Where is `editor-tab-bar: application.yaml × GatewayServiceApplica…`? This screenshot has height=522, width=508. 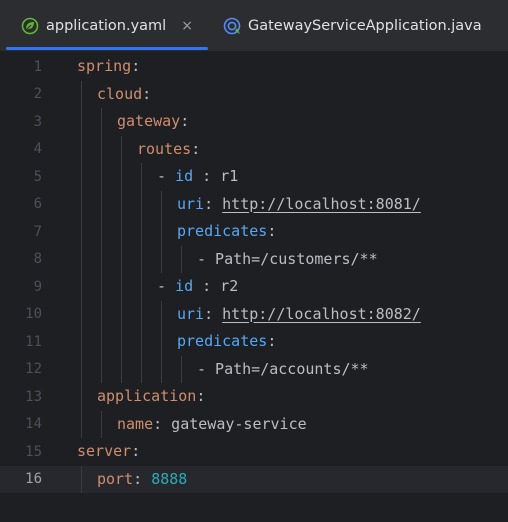 editor-tab-bar: application.yaml × GatewayServiceApplica… is located at coordinates (254, 26).